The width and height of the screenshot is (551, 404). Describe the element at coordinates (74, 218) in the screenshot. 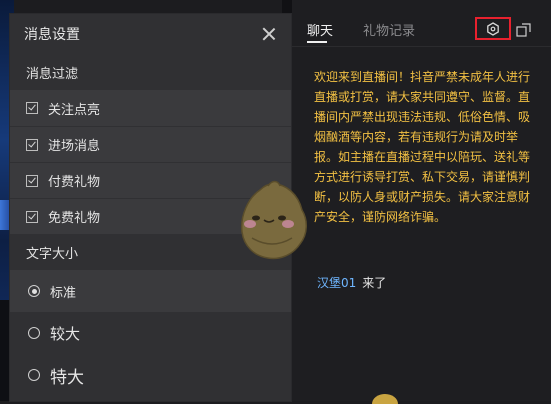

I see `filter-label: 免费礼物` at that location.